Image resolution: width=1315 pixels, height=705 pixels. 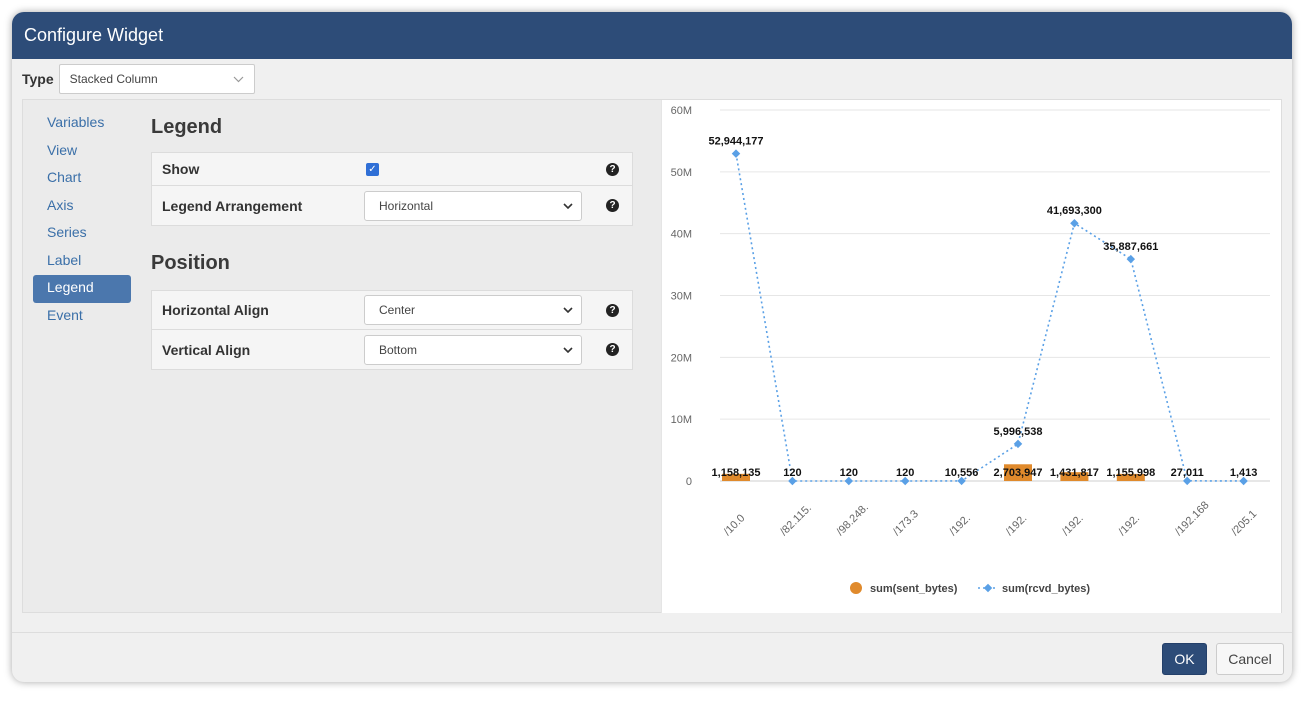 I want to click on legend-marker-sent-bytes, so click(x=856, y=588).